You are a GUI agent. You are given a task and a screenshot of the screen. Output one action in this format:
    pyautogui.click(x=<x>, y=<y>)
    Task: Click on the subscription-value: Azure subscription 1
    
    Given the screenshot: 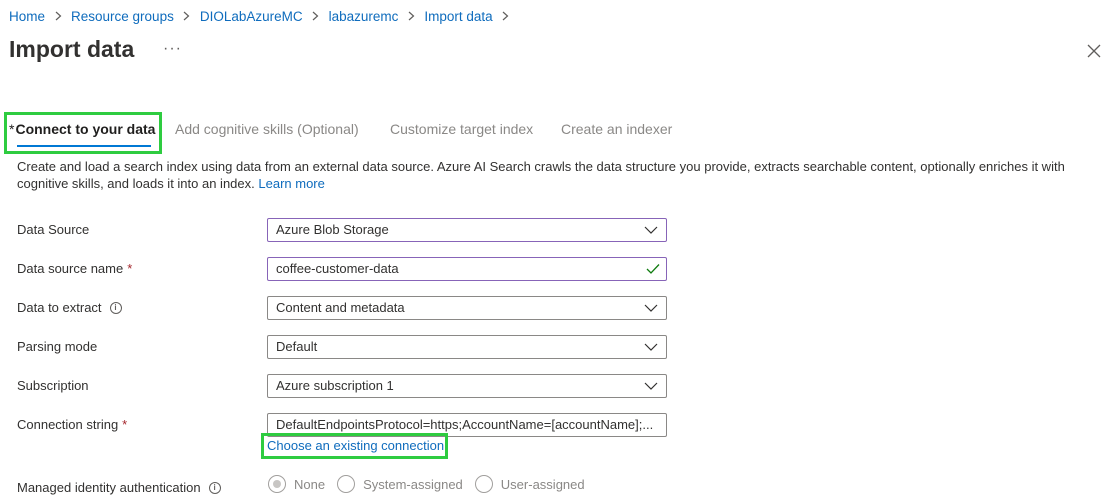 What is the action you would take?
    pyautogui.click(x=335, y=385)
    